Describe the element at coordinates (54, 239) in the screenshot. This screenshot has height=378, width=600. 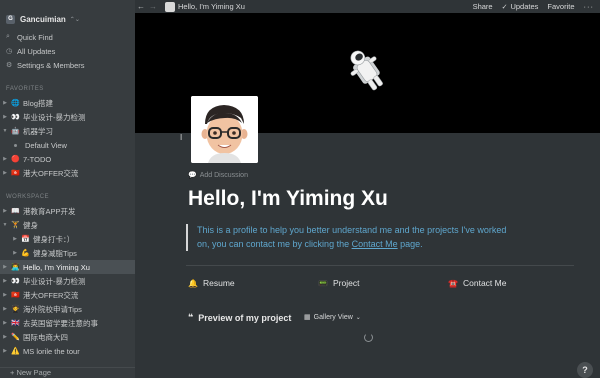
I see `sidebar-item-label: 健身打卡：）` at that location.